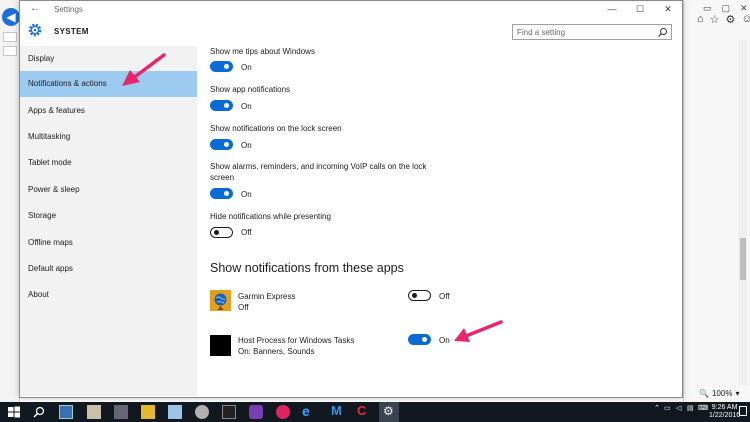 The width and height of the screenshot is (750, 422). I want to click on taskbar: e M C ⚙ ⌃ ▭ ◁ ▤ ⌨ 9:26 AM 1/22/2016, so click(375, 412).